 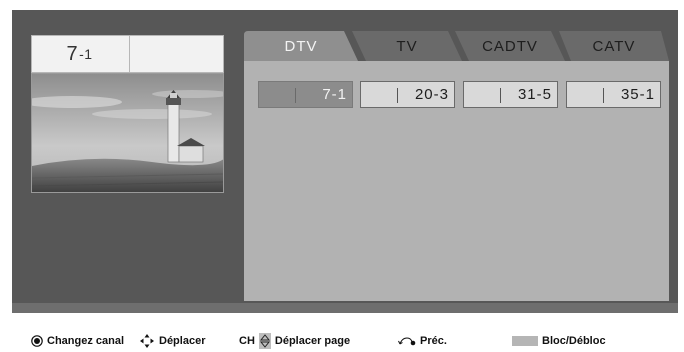 I want to click on preview-channel-header: 7 -1, so click(x=127, y=54).